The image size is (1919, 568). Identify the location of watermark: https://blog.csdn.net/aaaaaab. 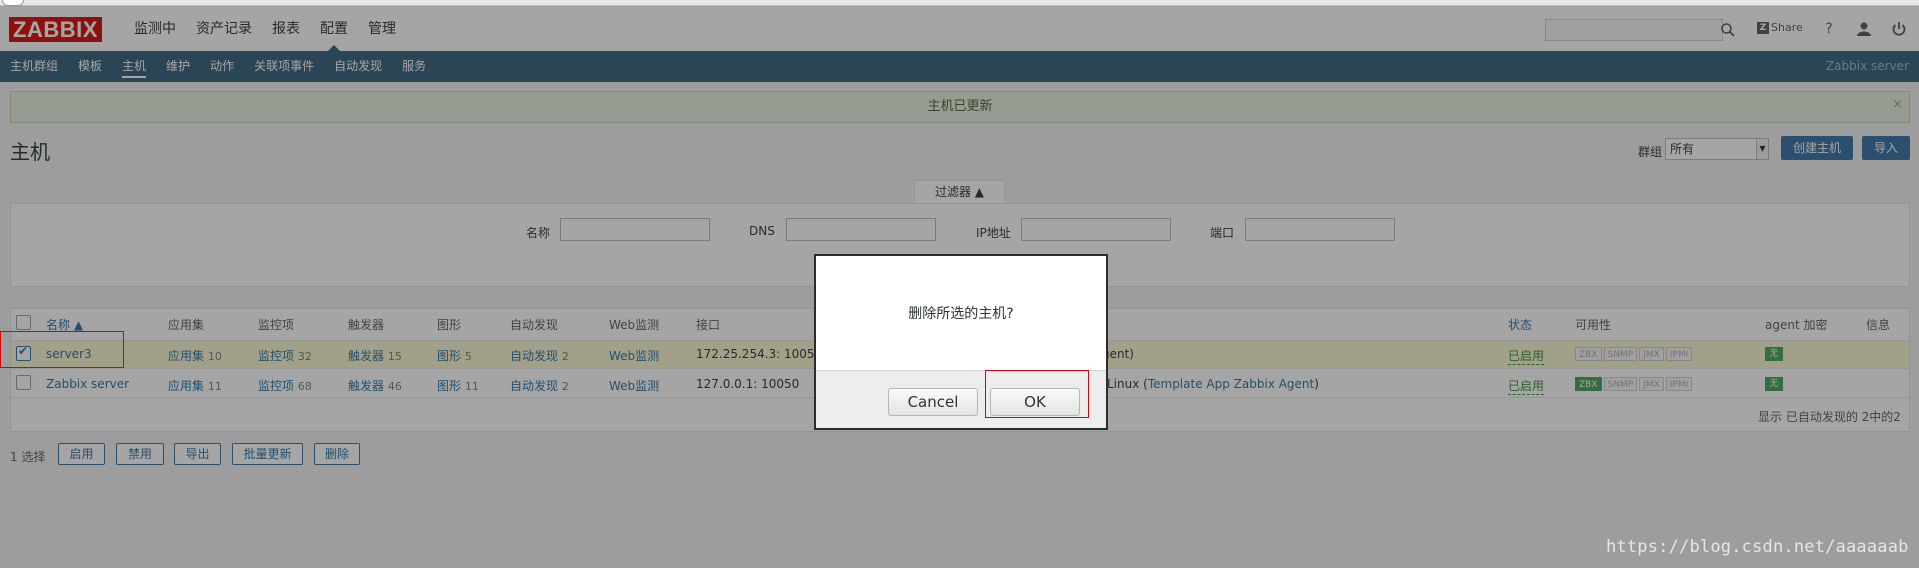
(1757, 547).